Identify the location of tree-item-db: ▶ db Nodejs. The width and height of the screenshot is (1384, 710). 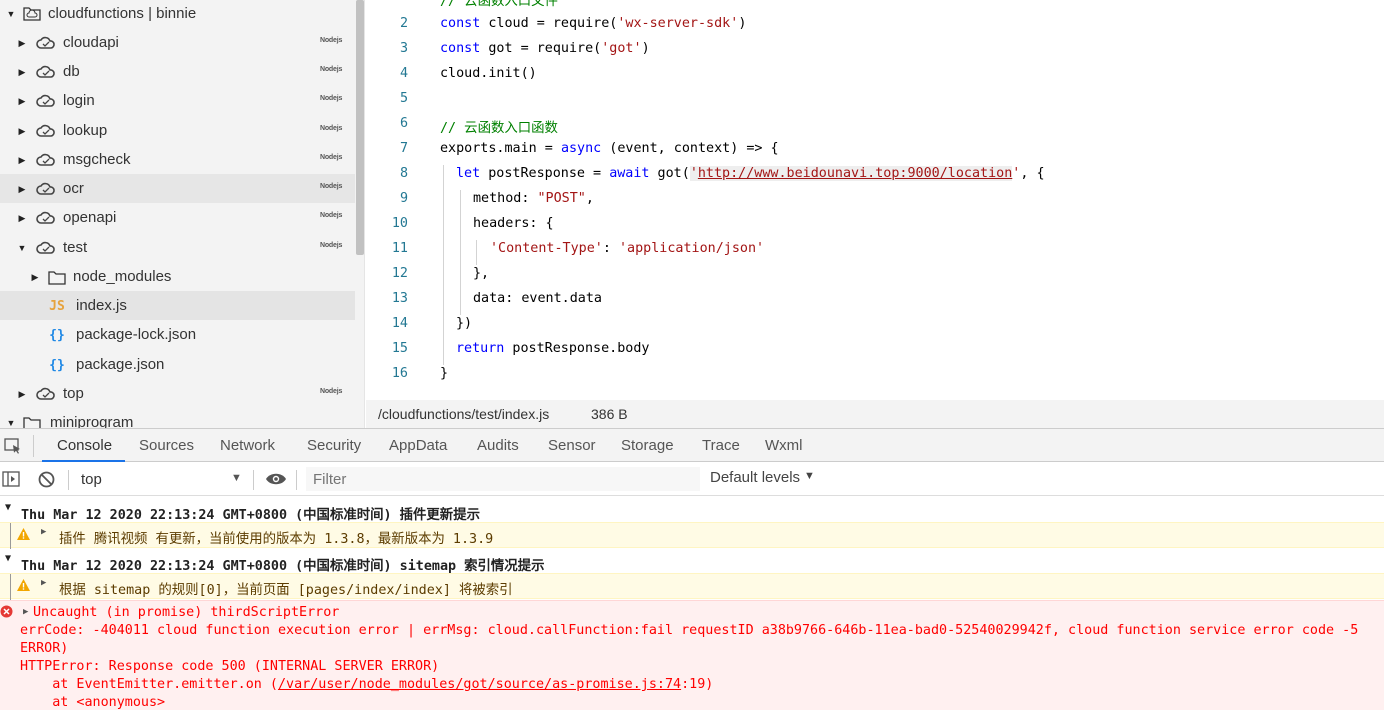
(177, 71).